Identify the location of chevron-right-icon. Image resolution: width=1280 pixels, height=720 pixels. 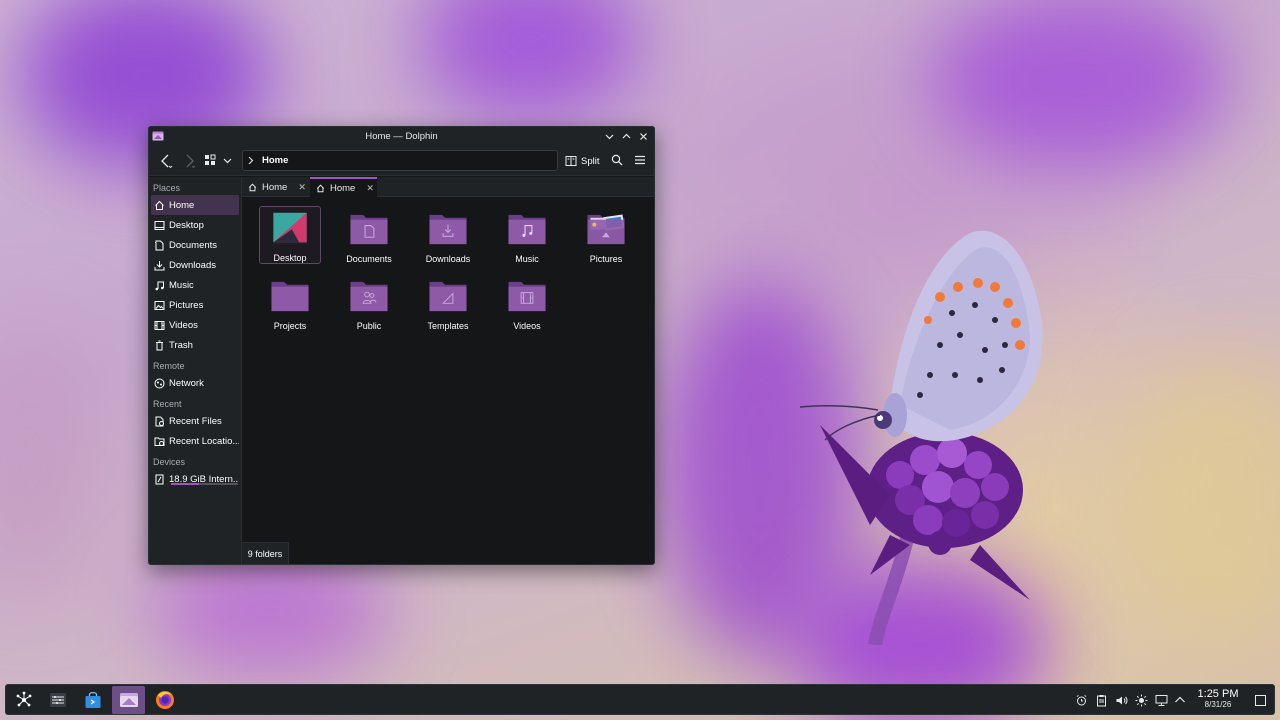
(251, 160).